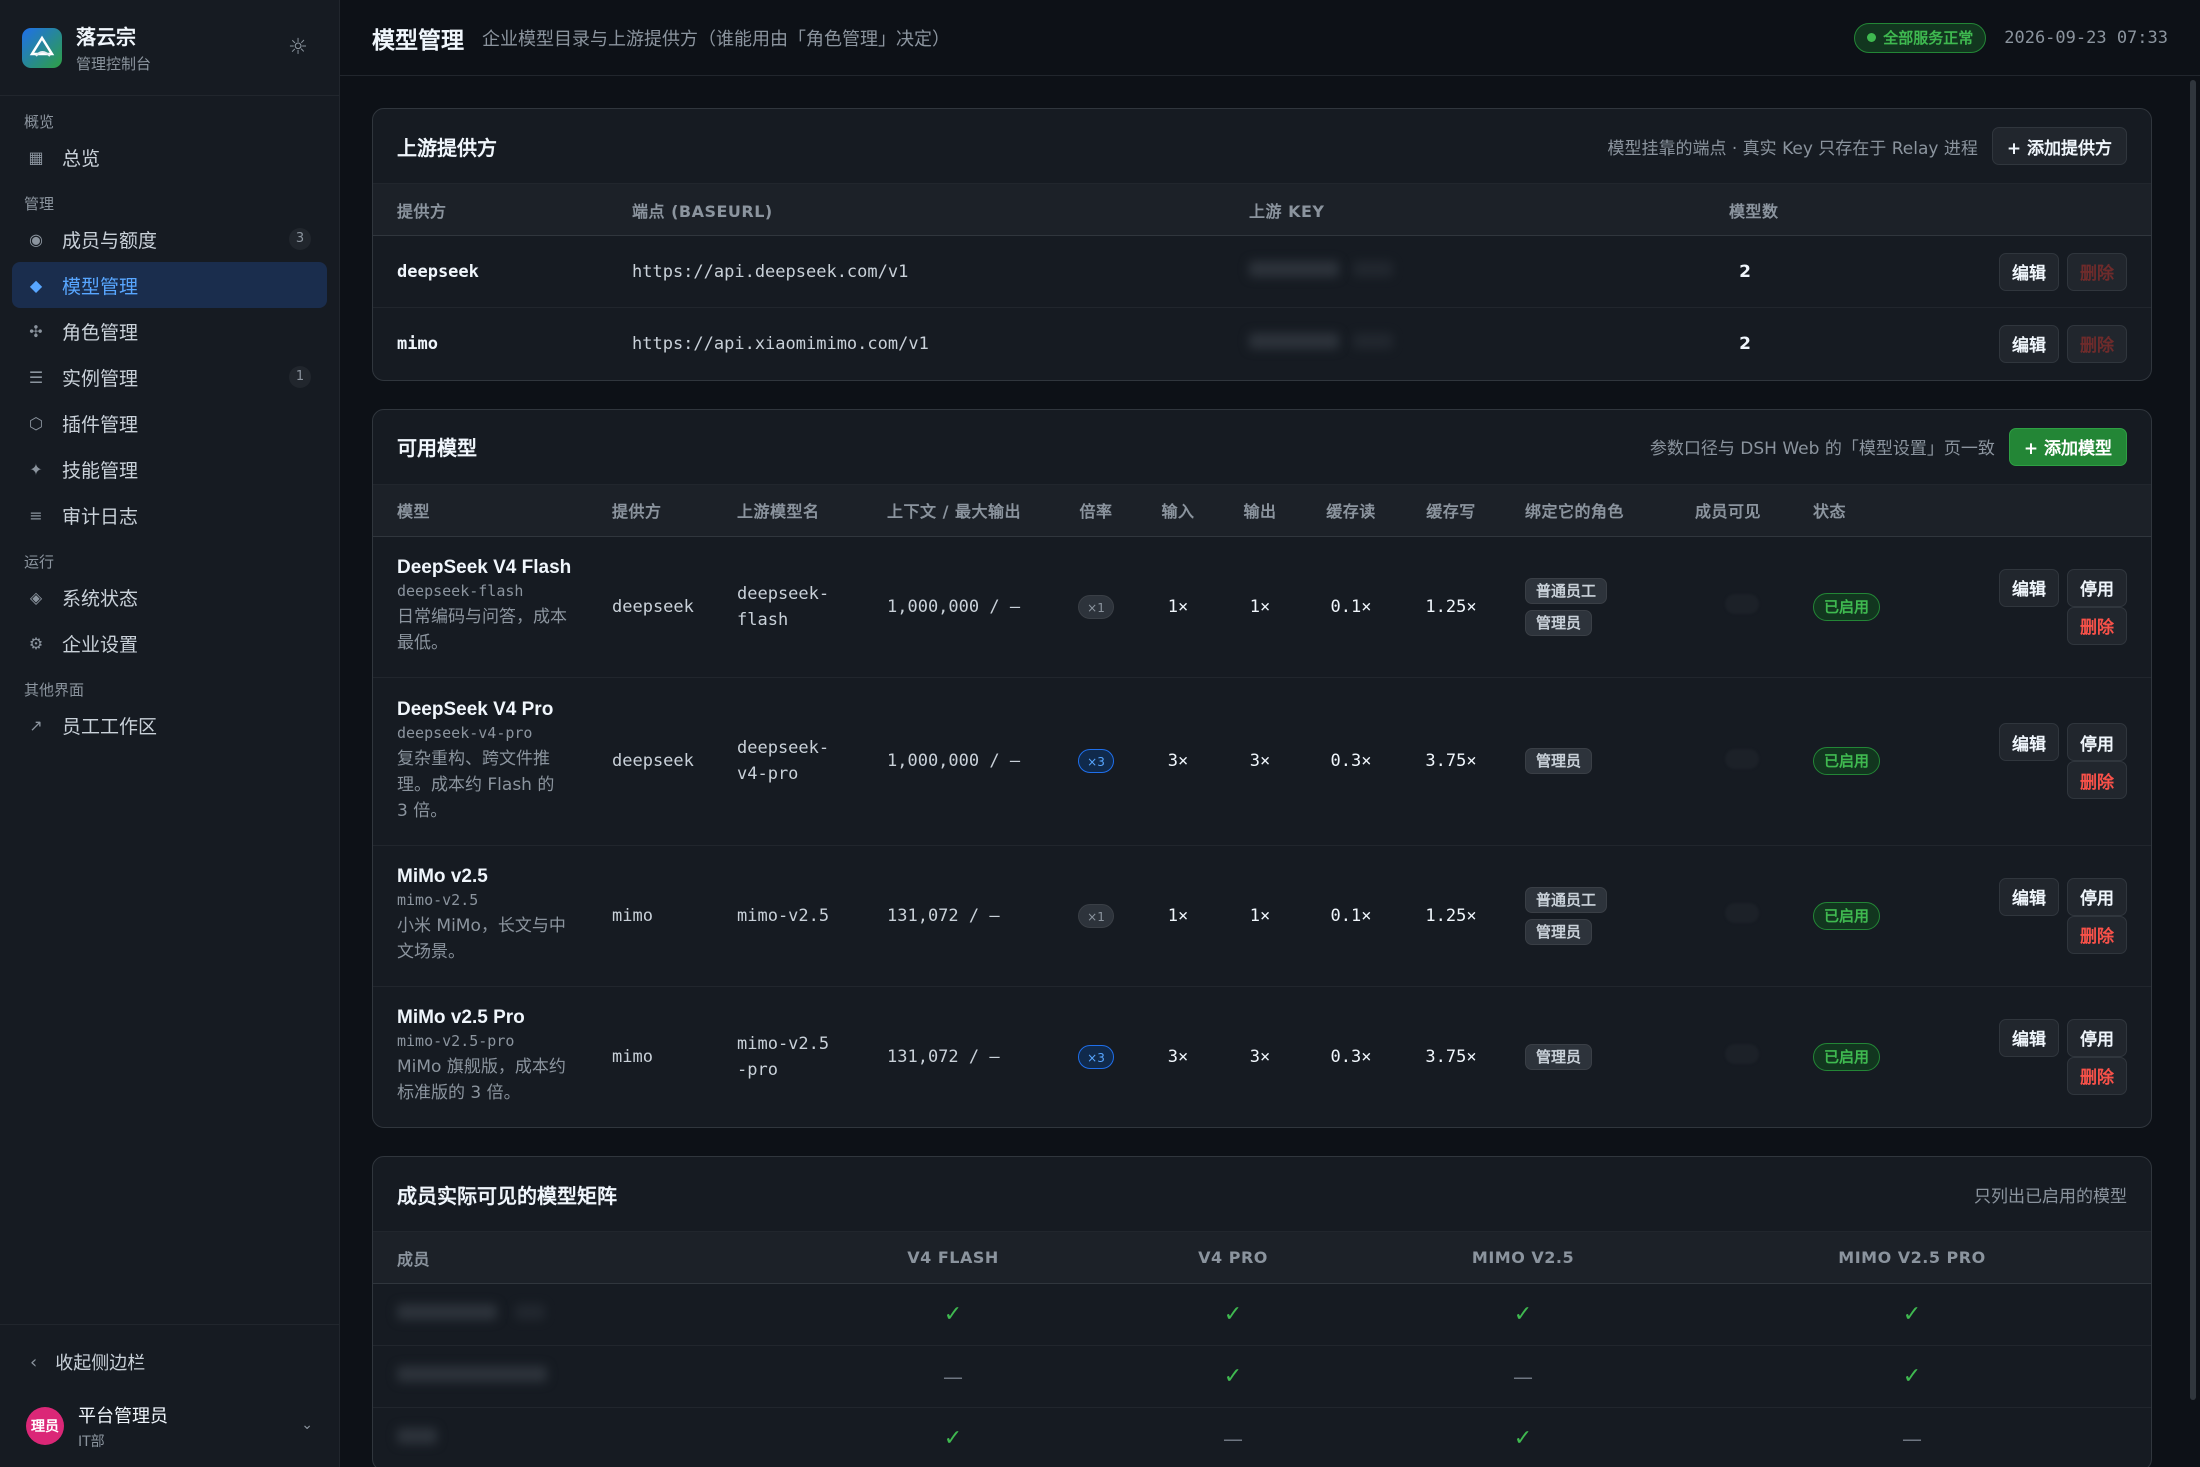 This screenshot has width=2200, height=1467. Describe the element at coordinates (169, 239) in the screenshot. I see `sidebar-item: ◉ 成员与额度 3` at that location.